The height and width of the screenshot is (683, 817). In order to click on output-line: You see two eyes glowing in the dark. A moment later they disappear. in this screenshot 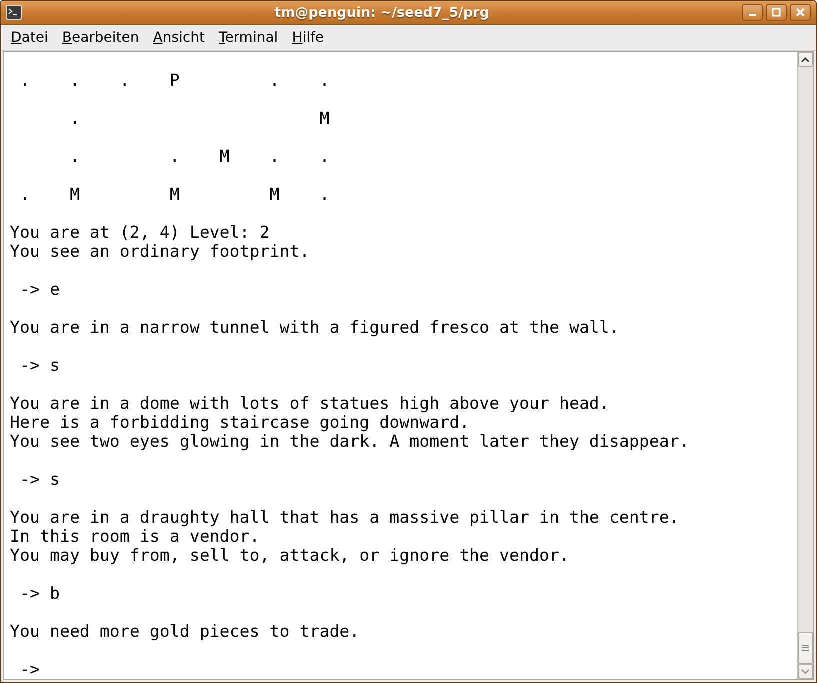, I will do `click(350, 441)`.